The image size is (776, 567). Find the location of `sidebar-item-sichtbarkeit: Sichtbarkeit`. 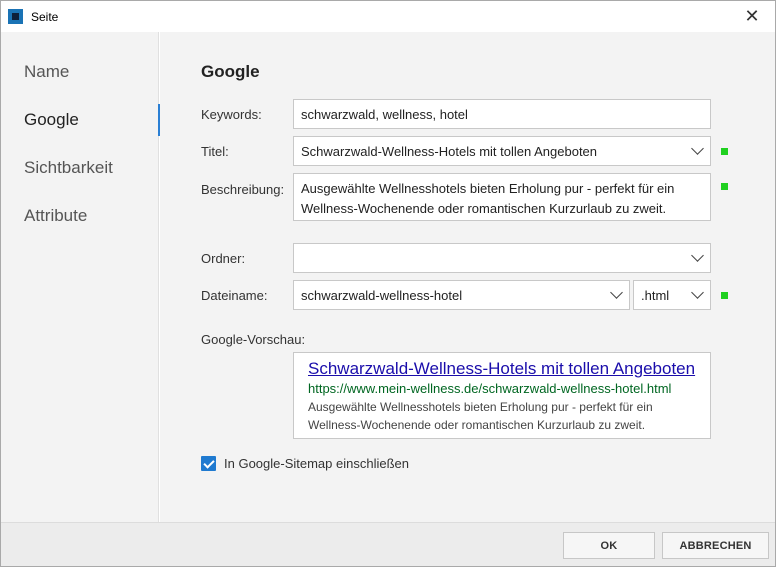

sidebar-item-sichtbarkeit: Sichtbarkeit is located at coordinates (80, 168).